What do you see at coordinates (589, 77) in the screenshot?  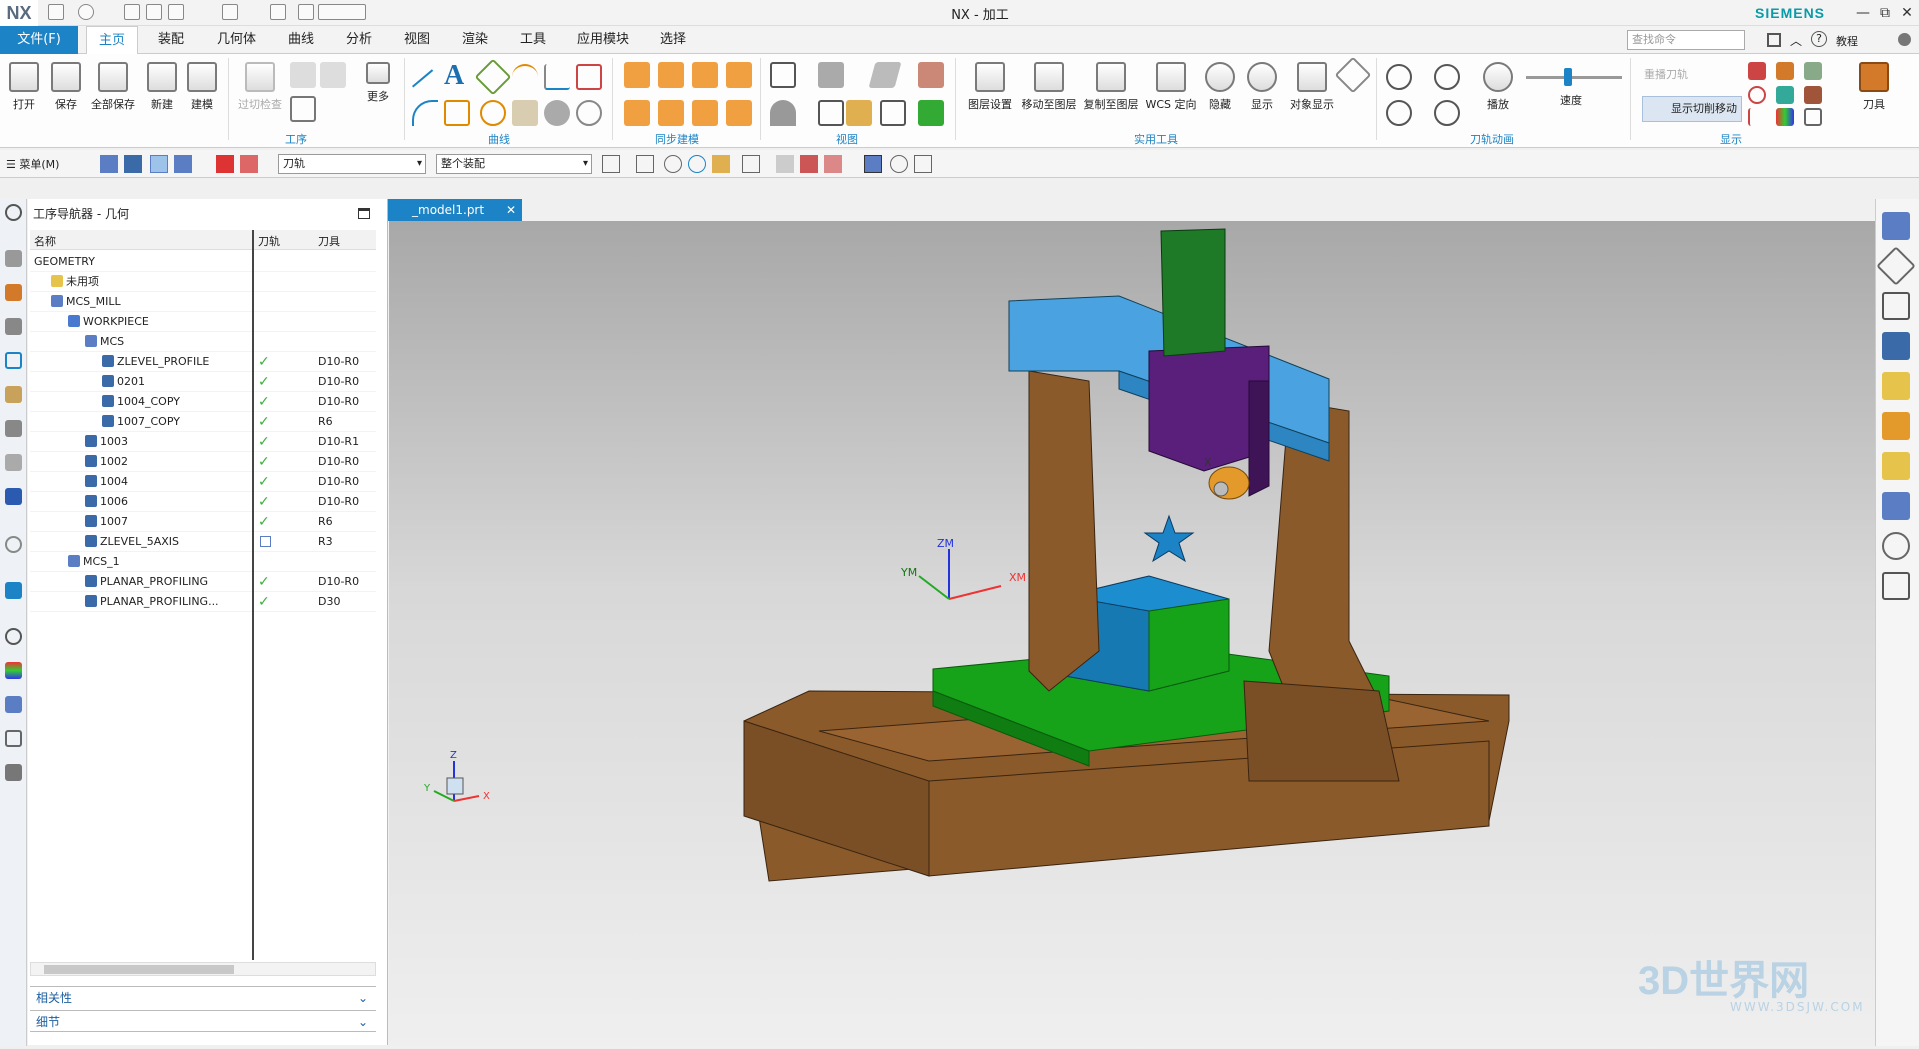 I see `project-curve-icon` at bounding box center [589, 77].